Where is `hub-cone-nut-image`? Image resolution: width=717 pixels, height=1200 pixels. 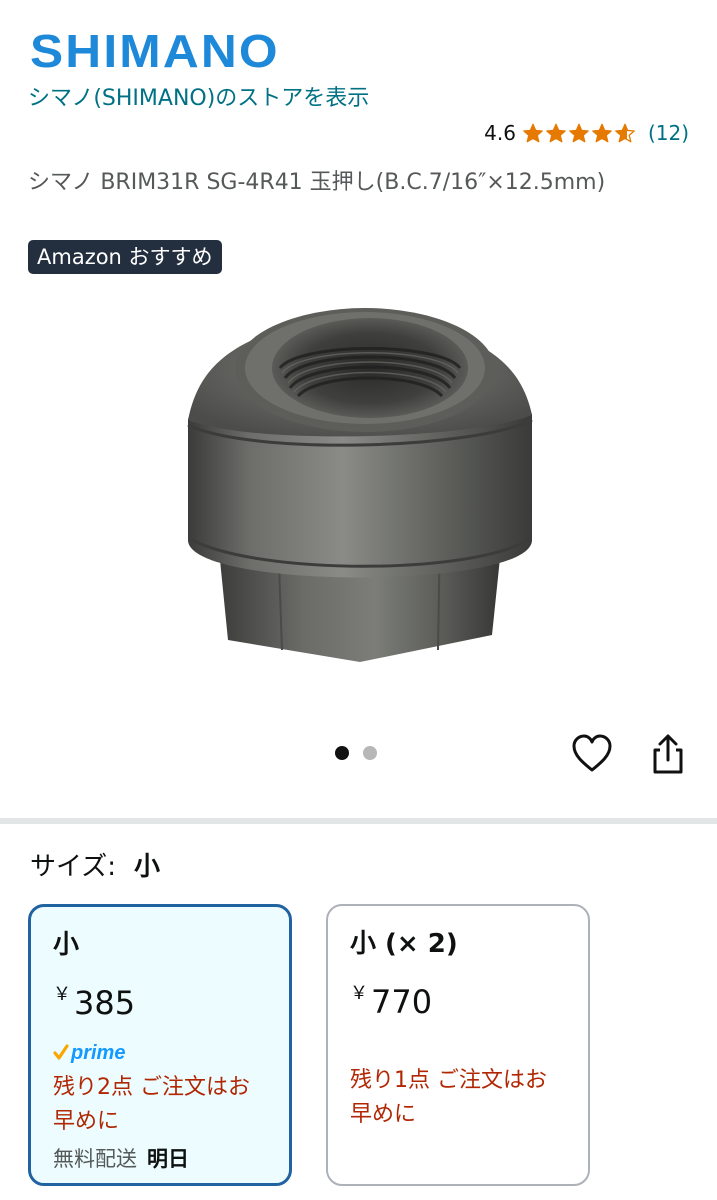
hub-cone-nut-image is located at coordinates (360, 485).